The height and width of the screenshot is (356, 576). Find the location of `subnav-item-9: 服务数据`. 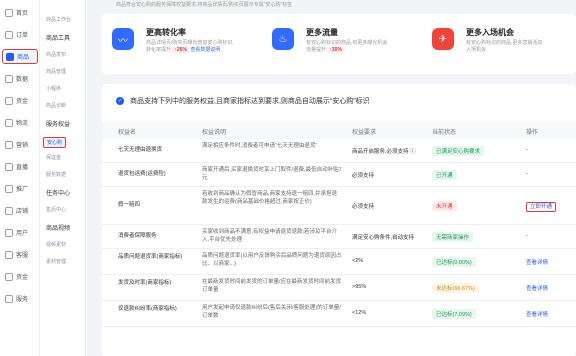

subnav-item-9: 服务数据 is located at coordinates (56, 174).